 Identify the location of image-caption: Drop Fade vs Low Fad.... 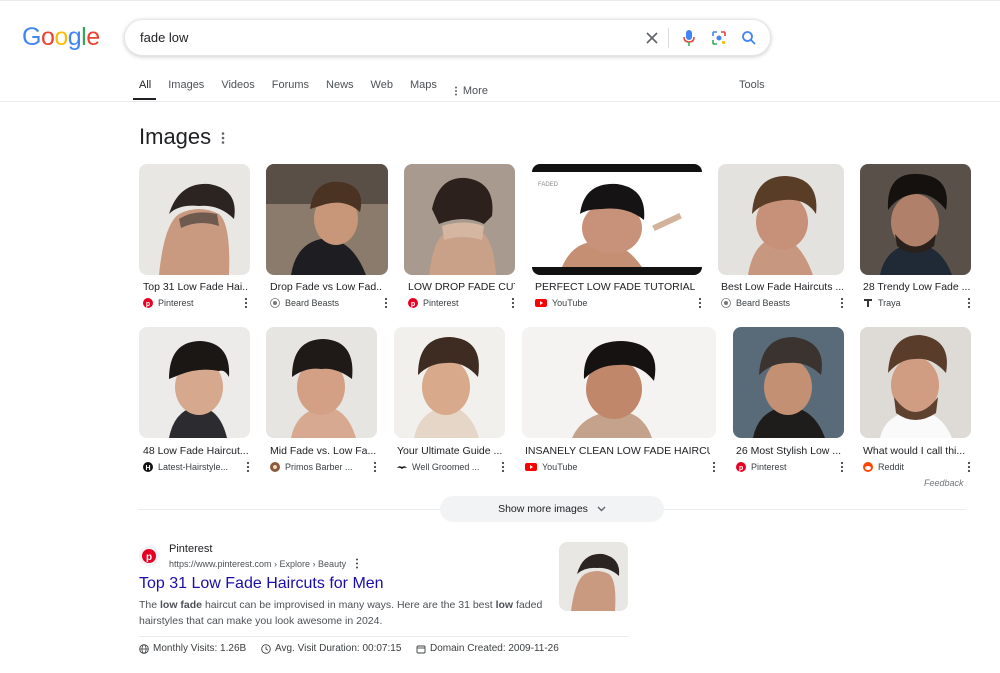
(326, 287).